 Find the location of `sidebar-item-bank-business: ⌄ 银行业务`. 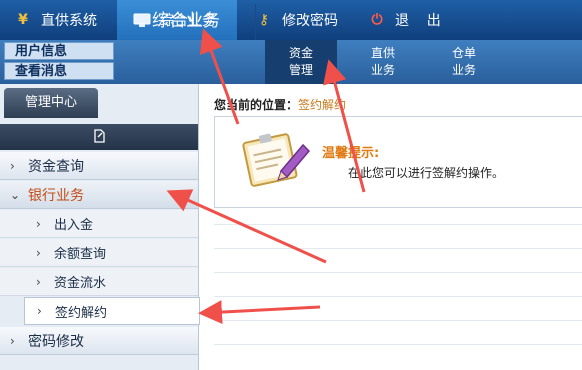

sidebar-item-bank-business: ⌄ 银行业务 is located at coordinates (99, 195).